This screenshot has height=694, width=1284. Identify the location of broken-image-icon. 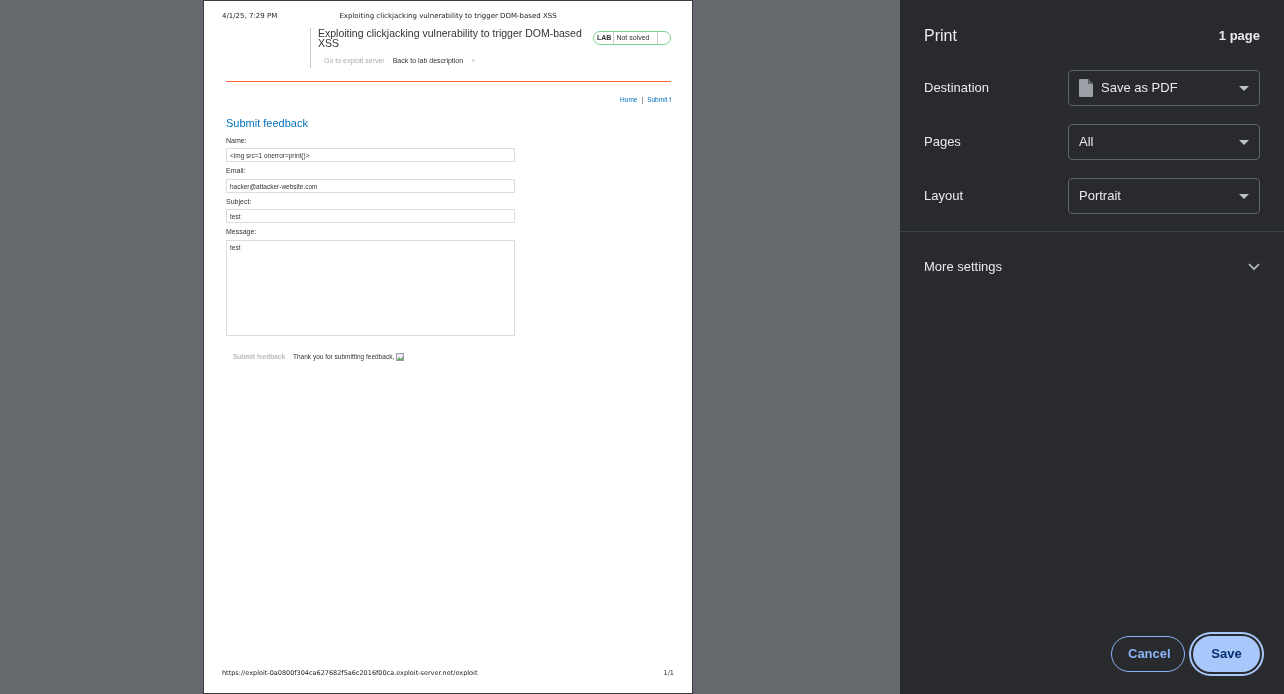
(400, 356).